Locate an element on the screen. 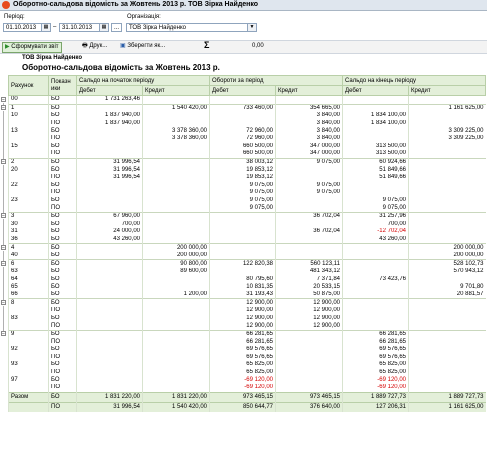 This screenshot has height=461, width=487. cell-amount: 80 795,60 is located at coordinates (242, 279).